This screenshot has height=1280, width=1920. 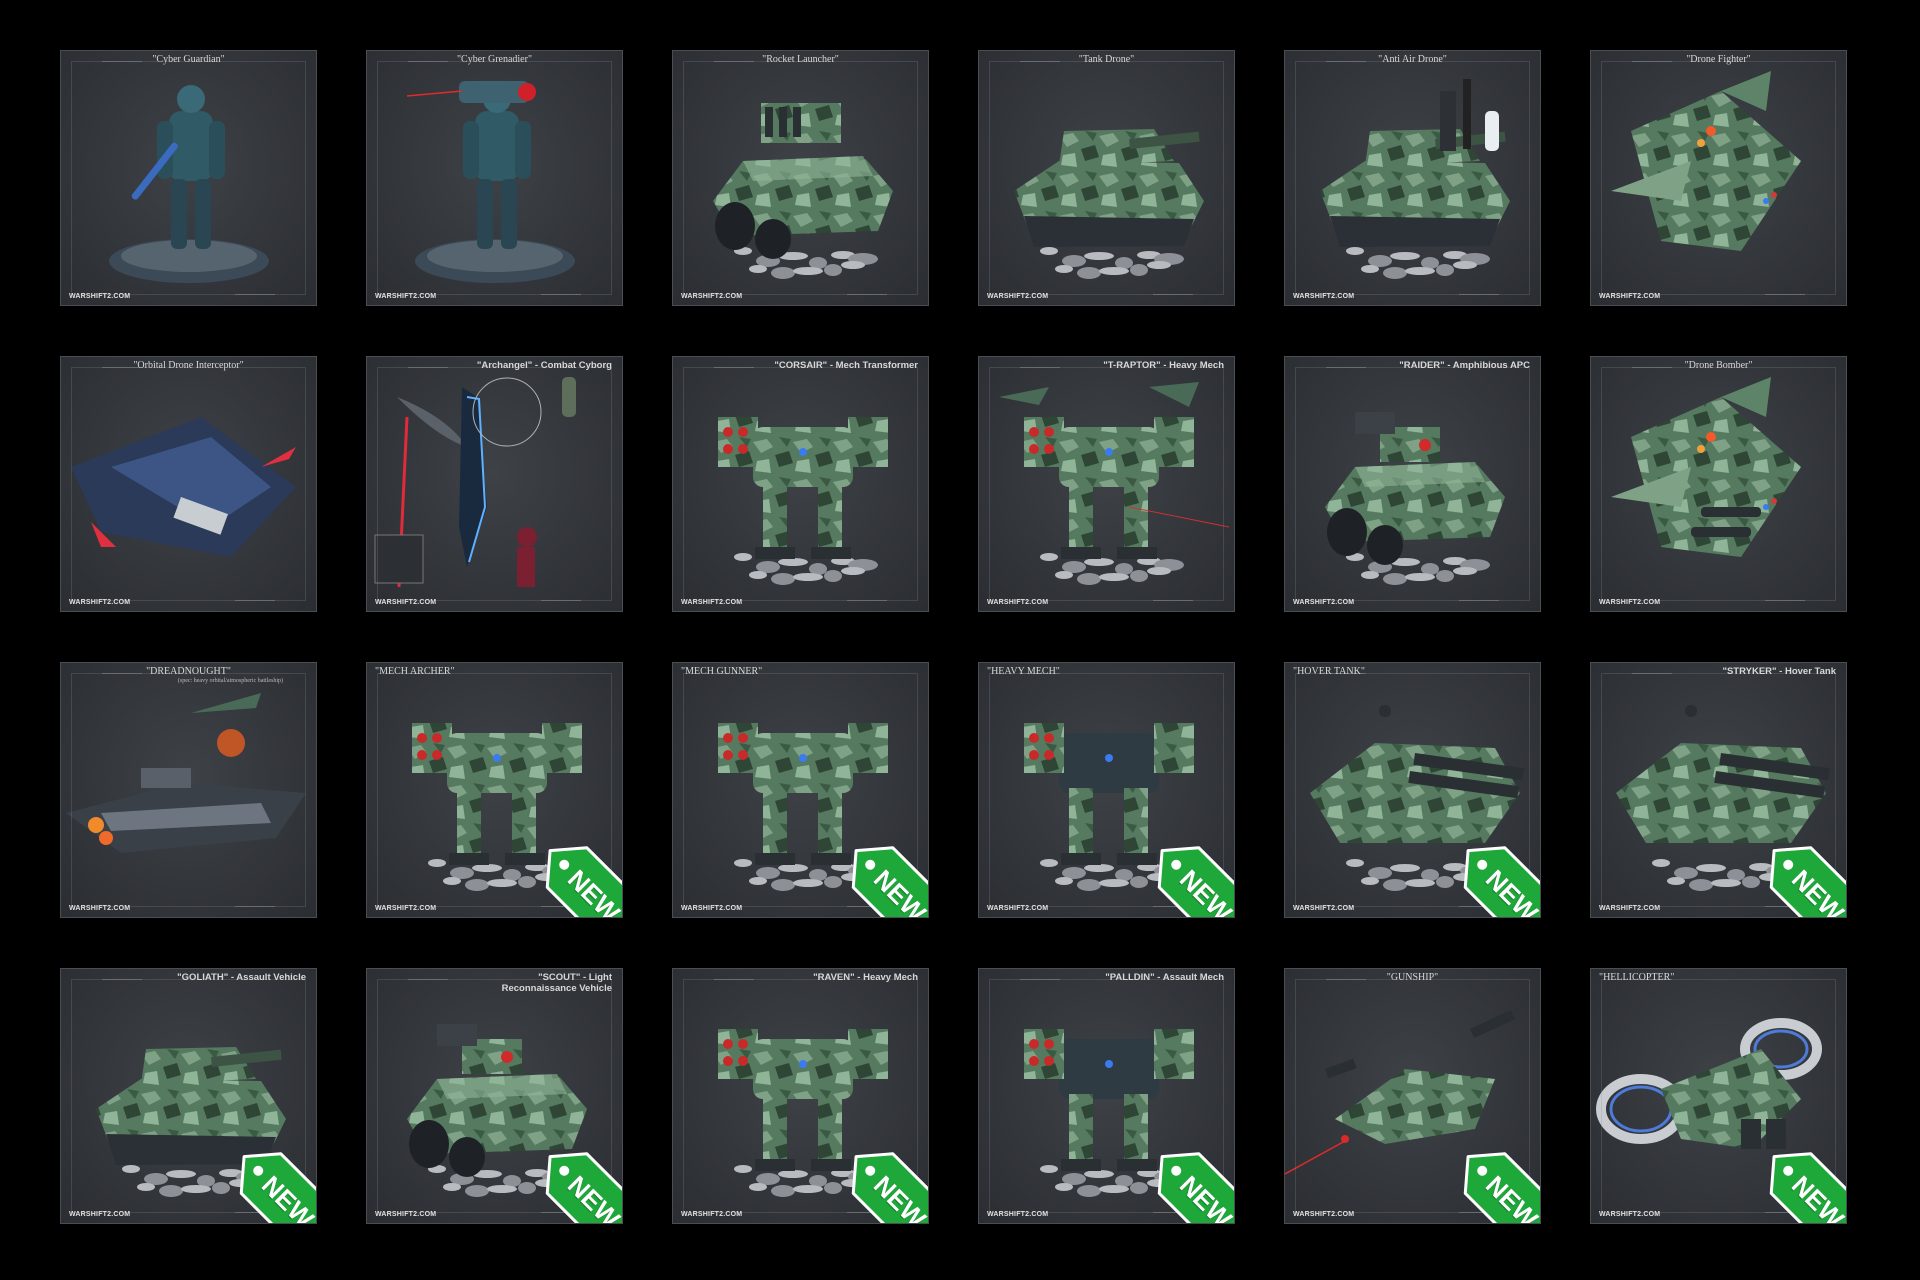 What do you see at coordinates (722, 671) in the screenshot?
I see `card-title: "MECH GUNNER"` at bounding box center [722, 671].